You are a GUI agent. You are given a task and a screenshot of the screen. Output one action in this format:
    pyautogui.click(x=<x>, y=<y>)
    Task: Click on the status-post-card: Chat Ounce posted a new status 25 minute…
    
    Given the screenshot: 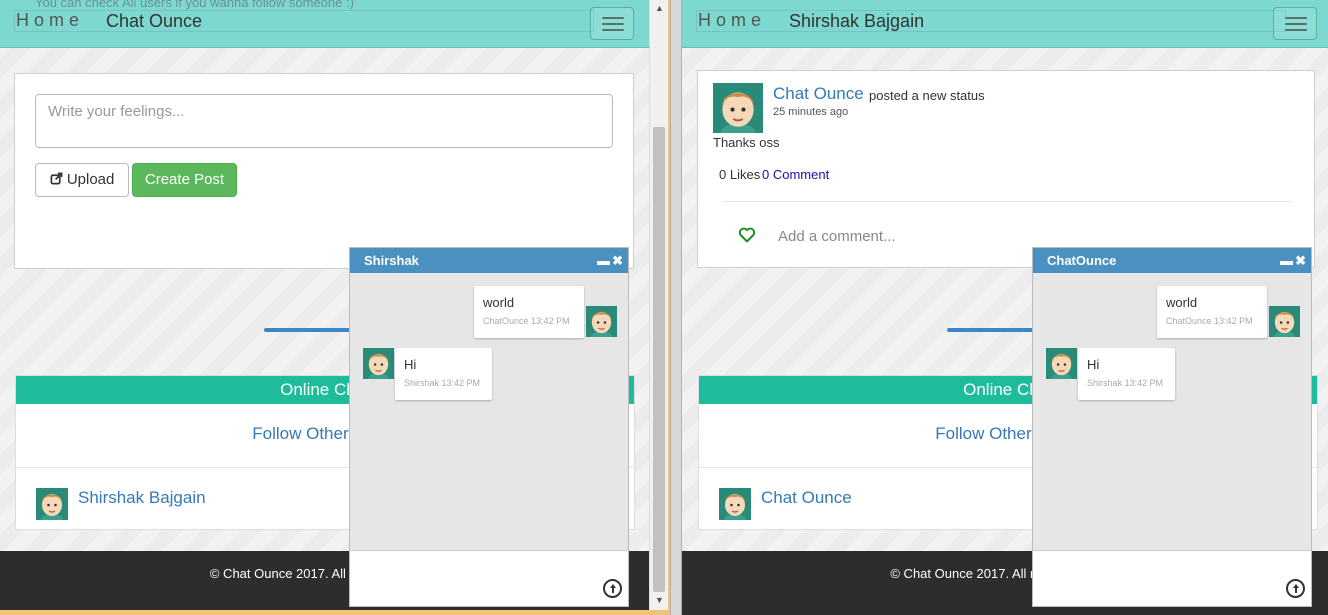 What is the action you would take?
    pyautogui.click(x=1006, y=169)
    